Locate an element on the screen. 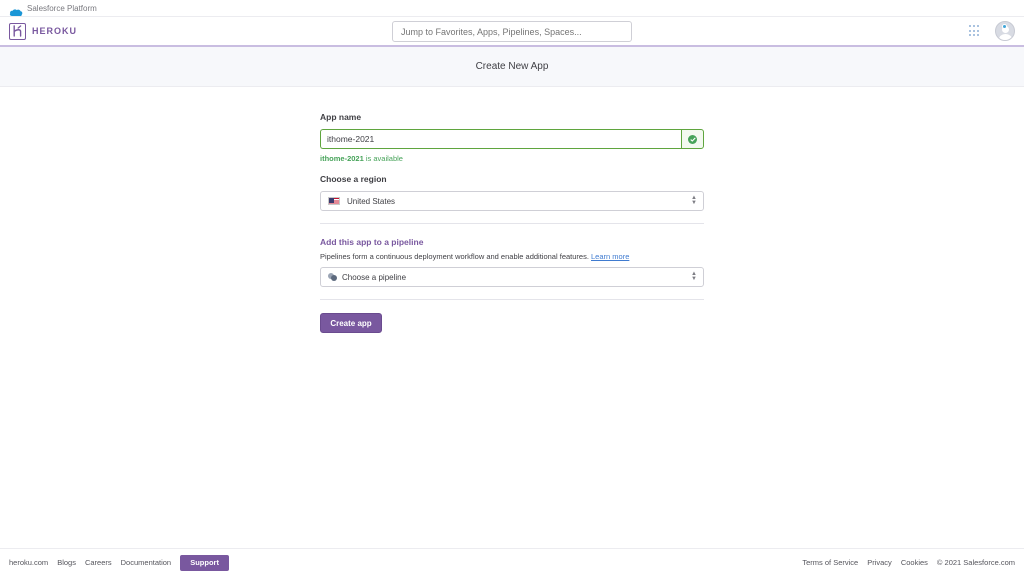 Image resolution: width=1024 pixels, height=576 pixels. heroku-wordmark: HEROKU is located at coordinates (55, 31).